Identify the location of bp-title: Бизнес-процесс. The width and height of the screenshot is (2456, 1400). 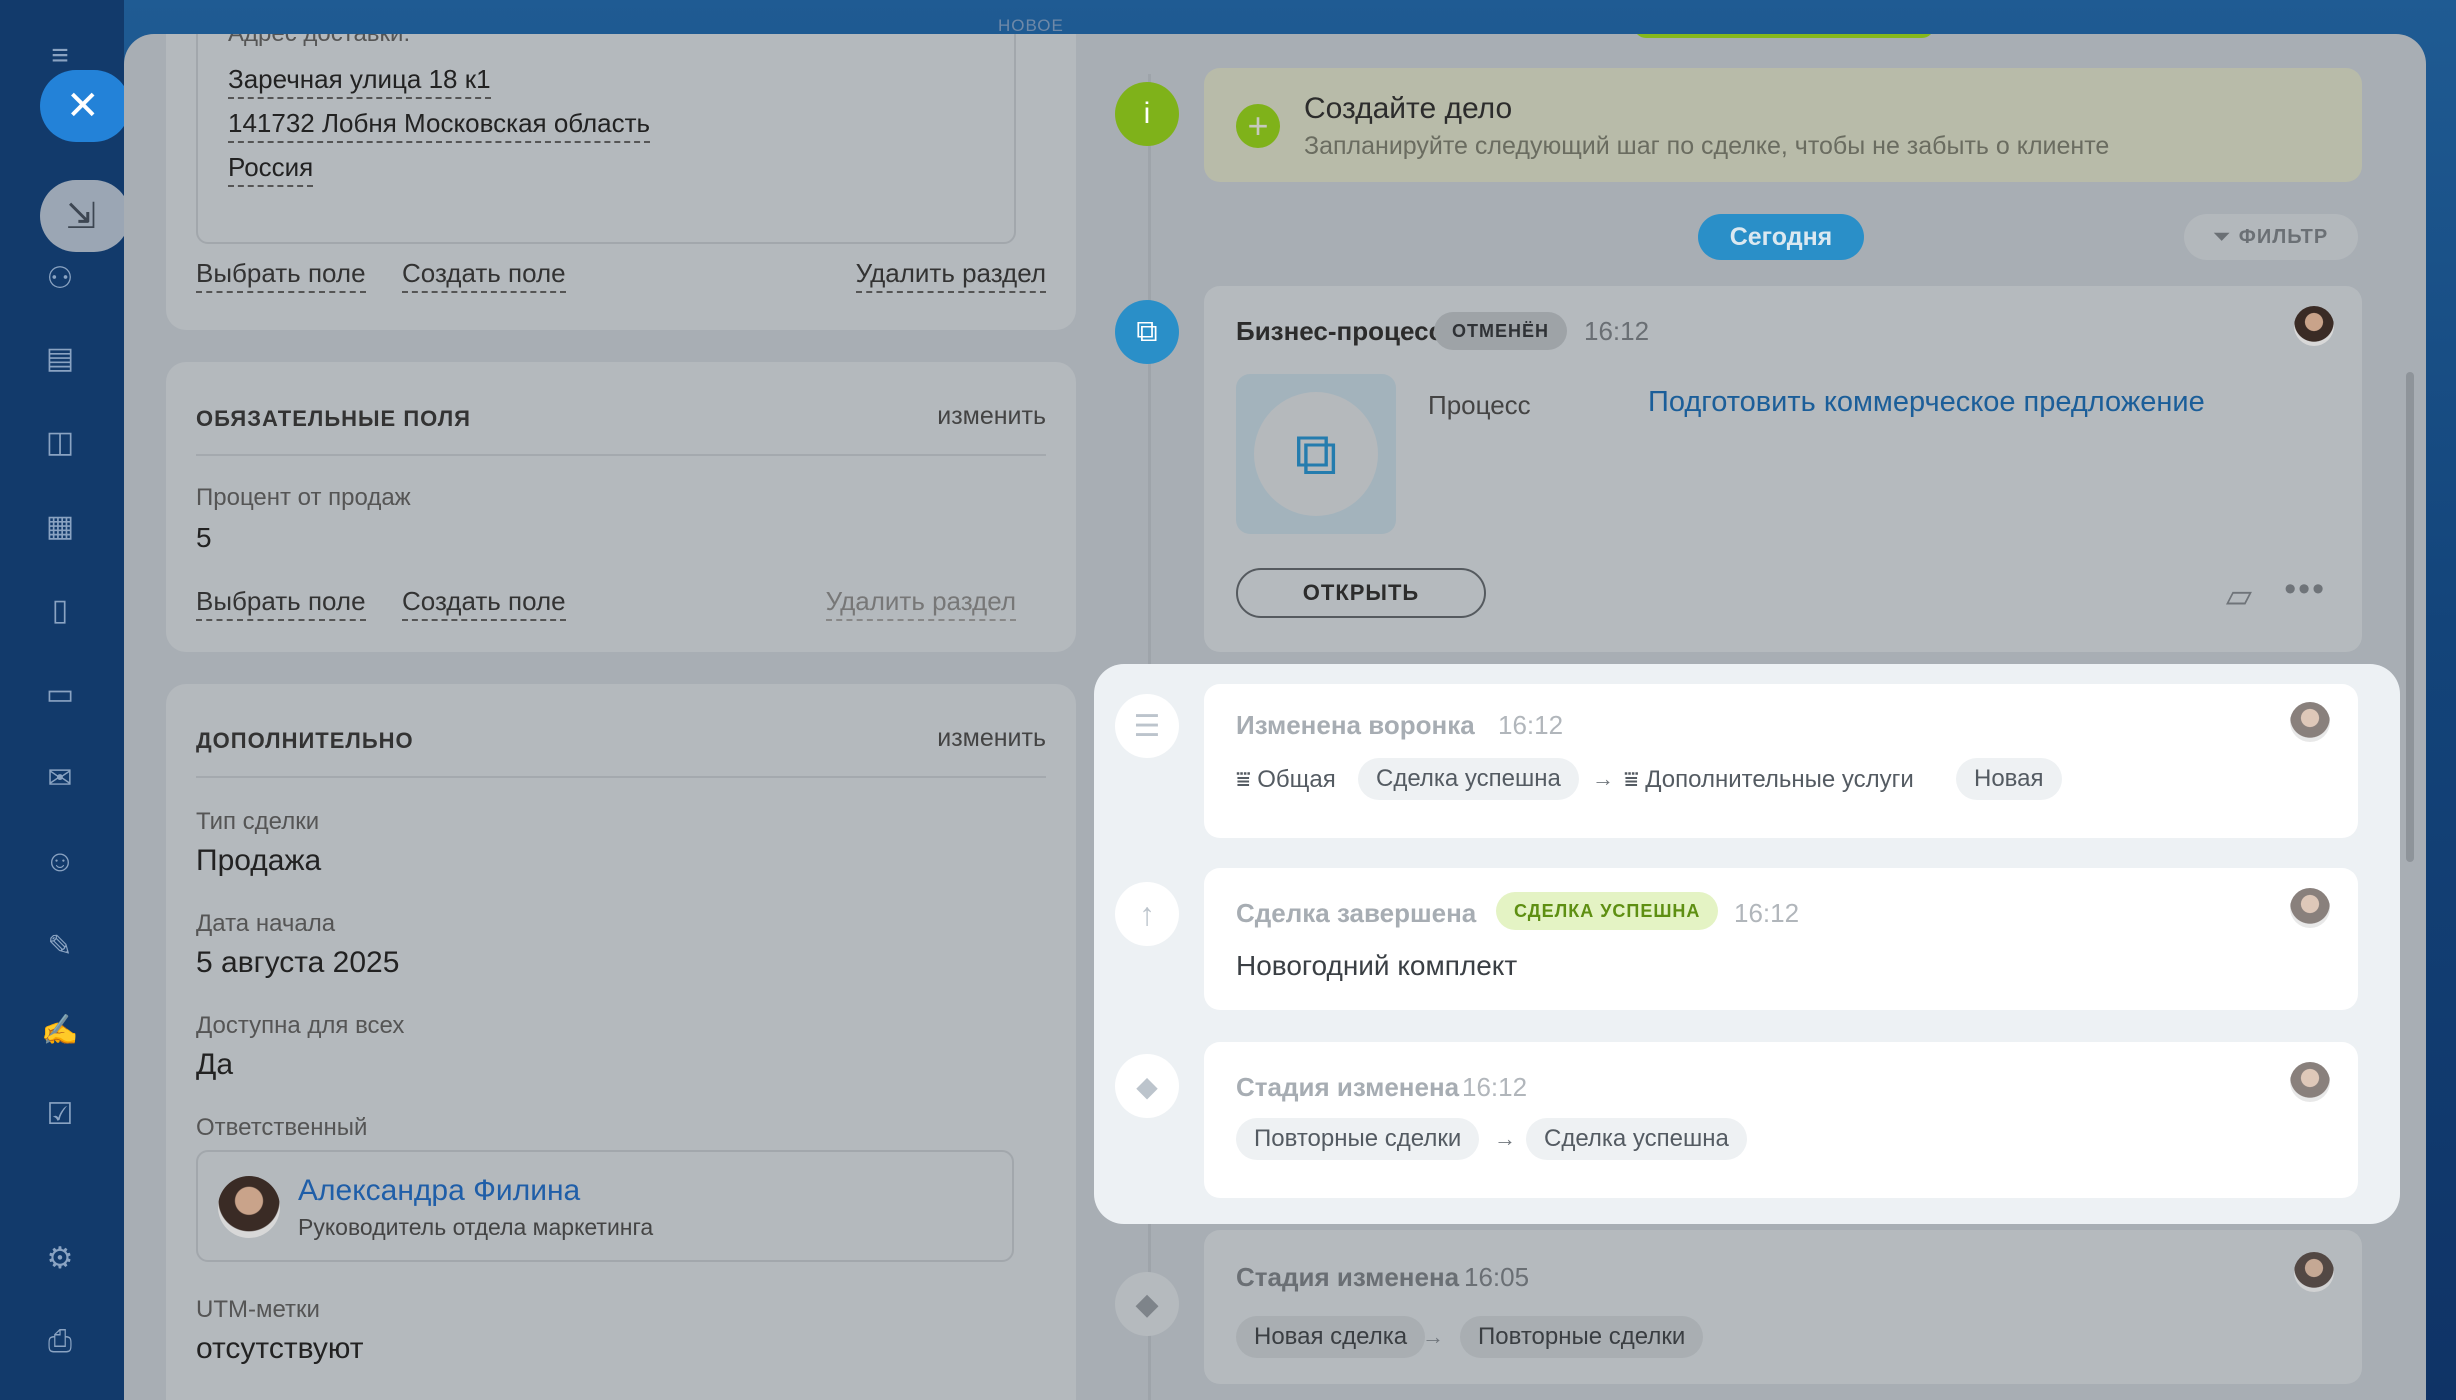
(1340, 331).